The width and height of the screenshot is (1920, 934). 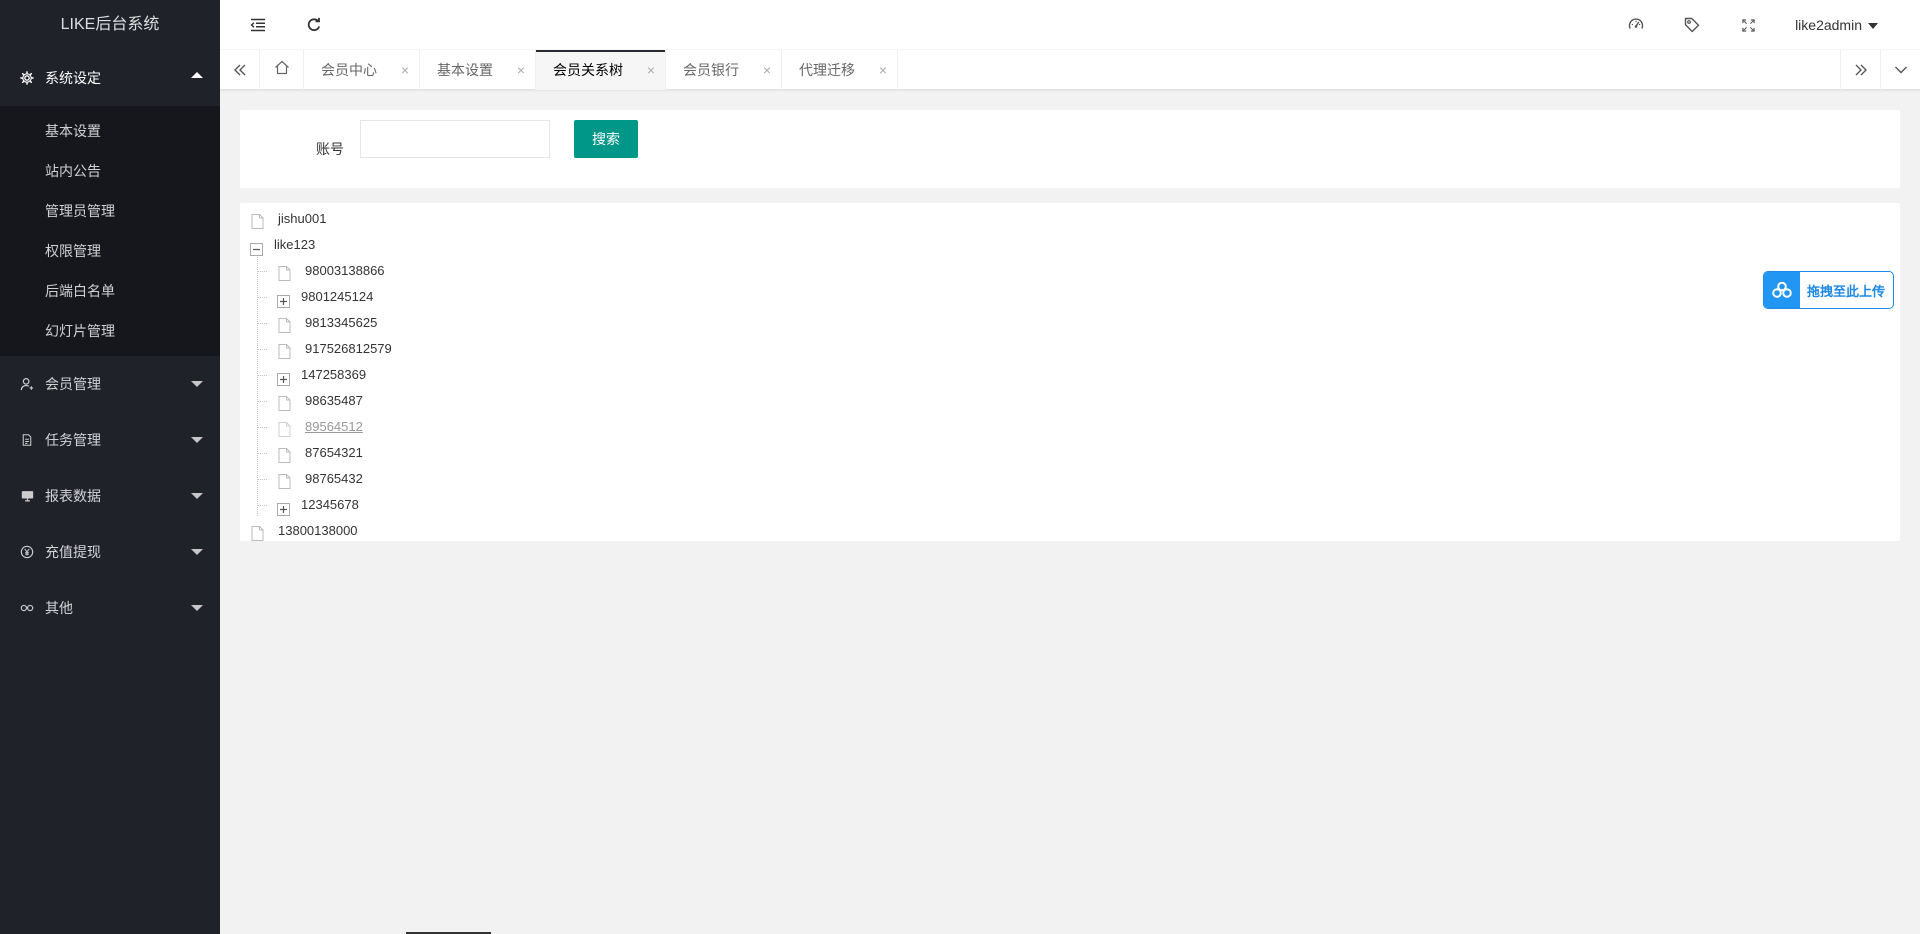 What do you see at coordinates (302, 219) in the screenshot?
I see `tree-node-label: jishu001` at bounding box center [302, 219].